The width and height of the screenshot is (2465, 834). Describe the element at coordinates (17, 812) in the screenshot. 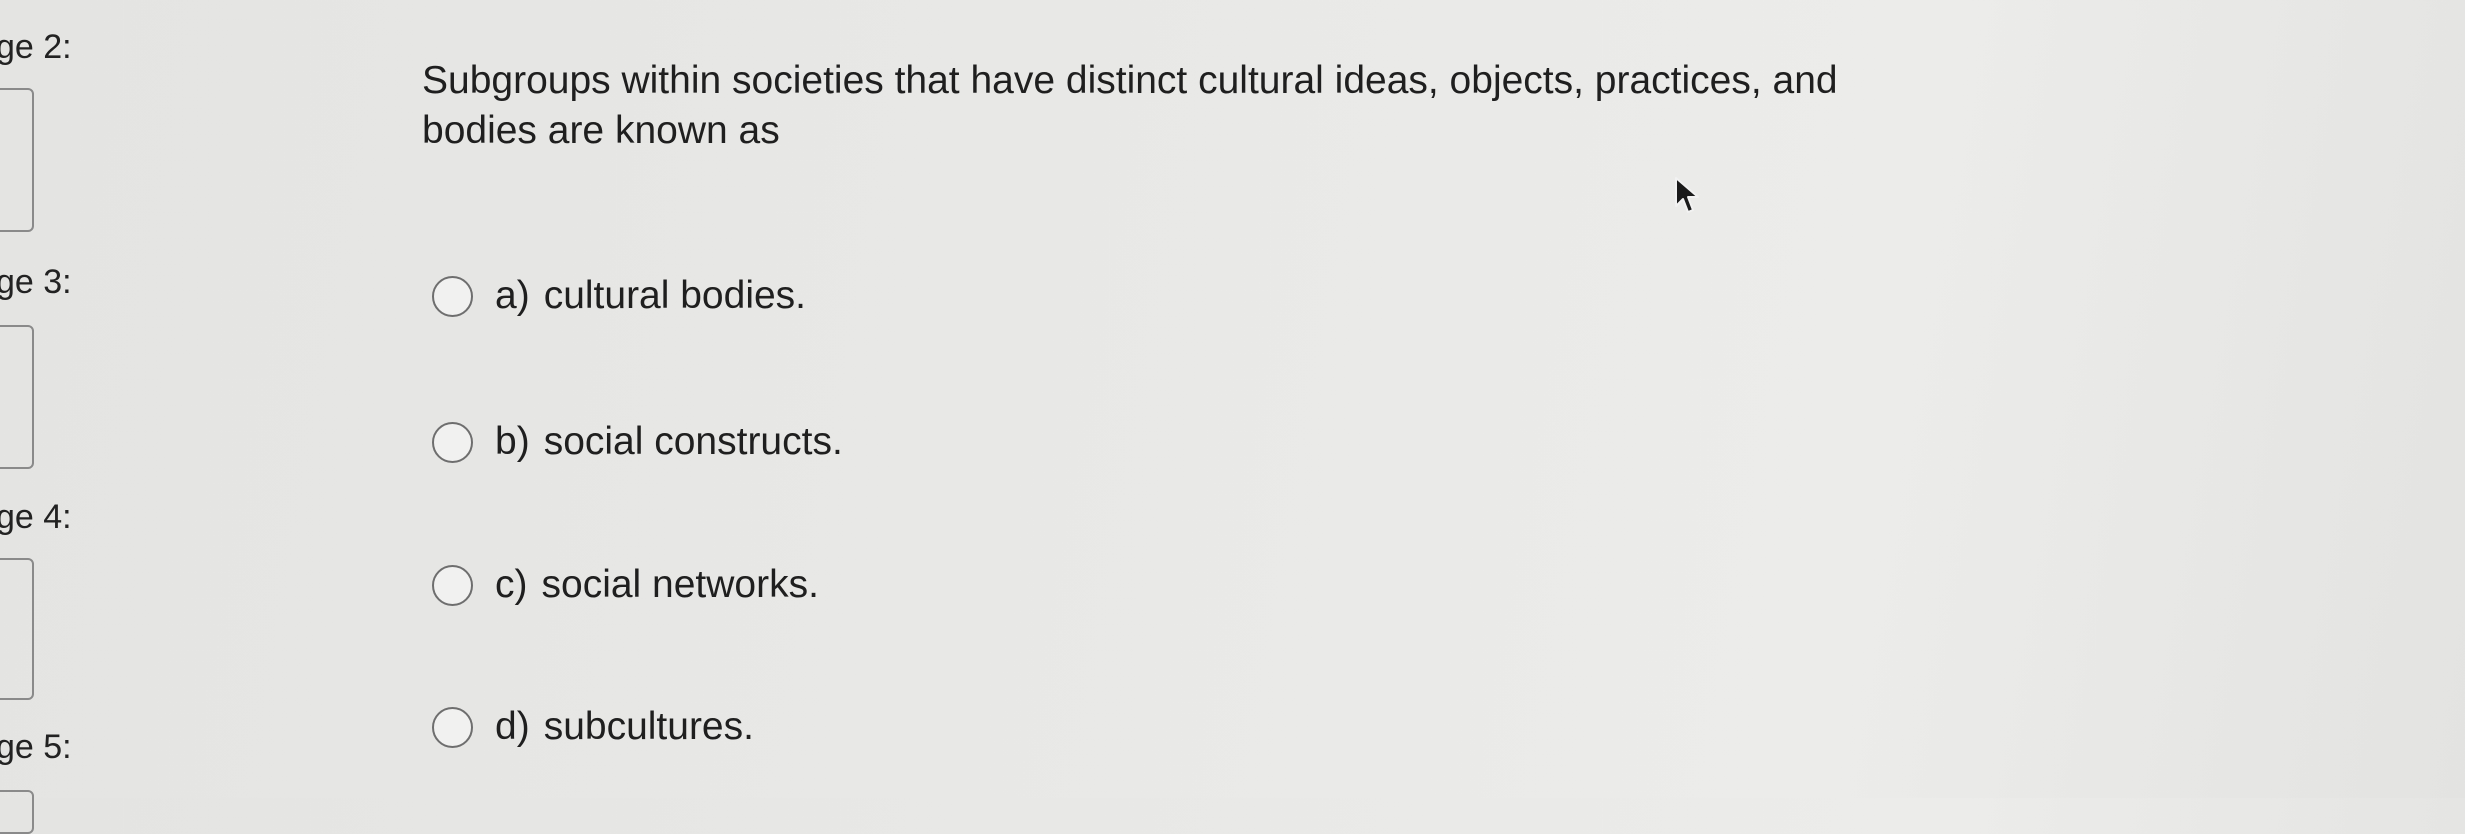

I see `page-5-input-box` at that location.